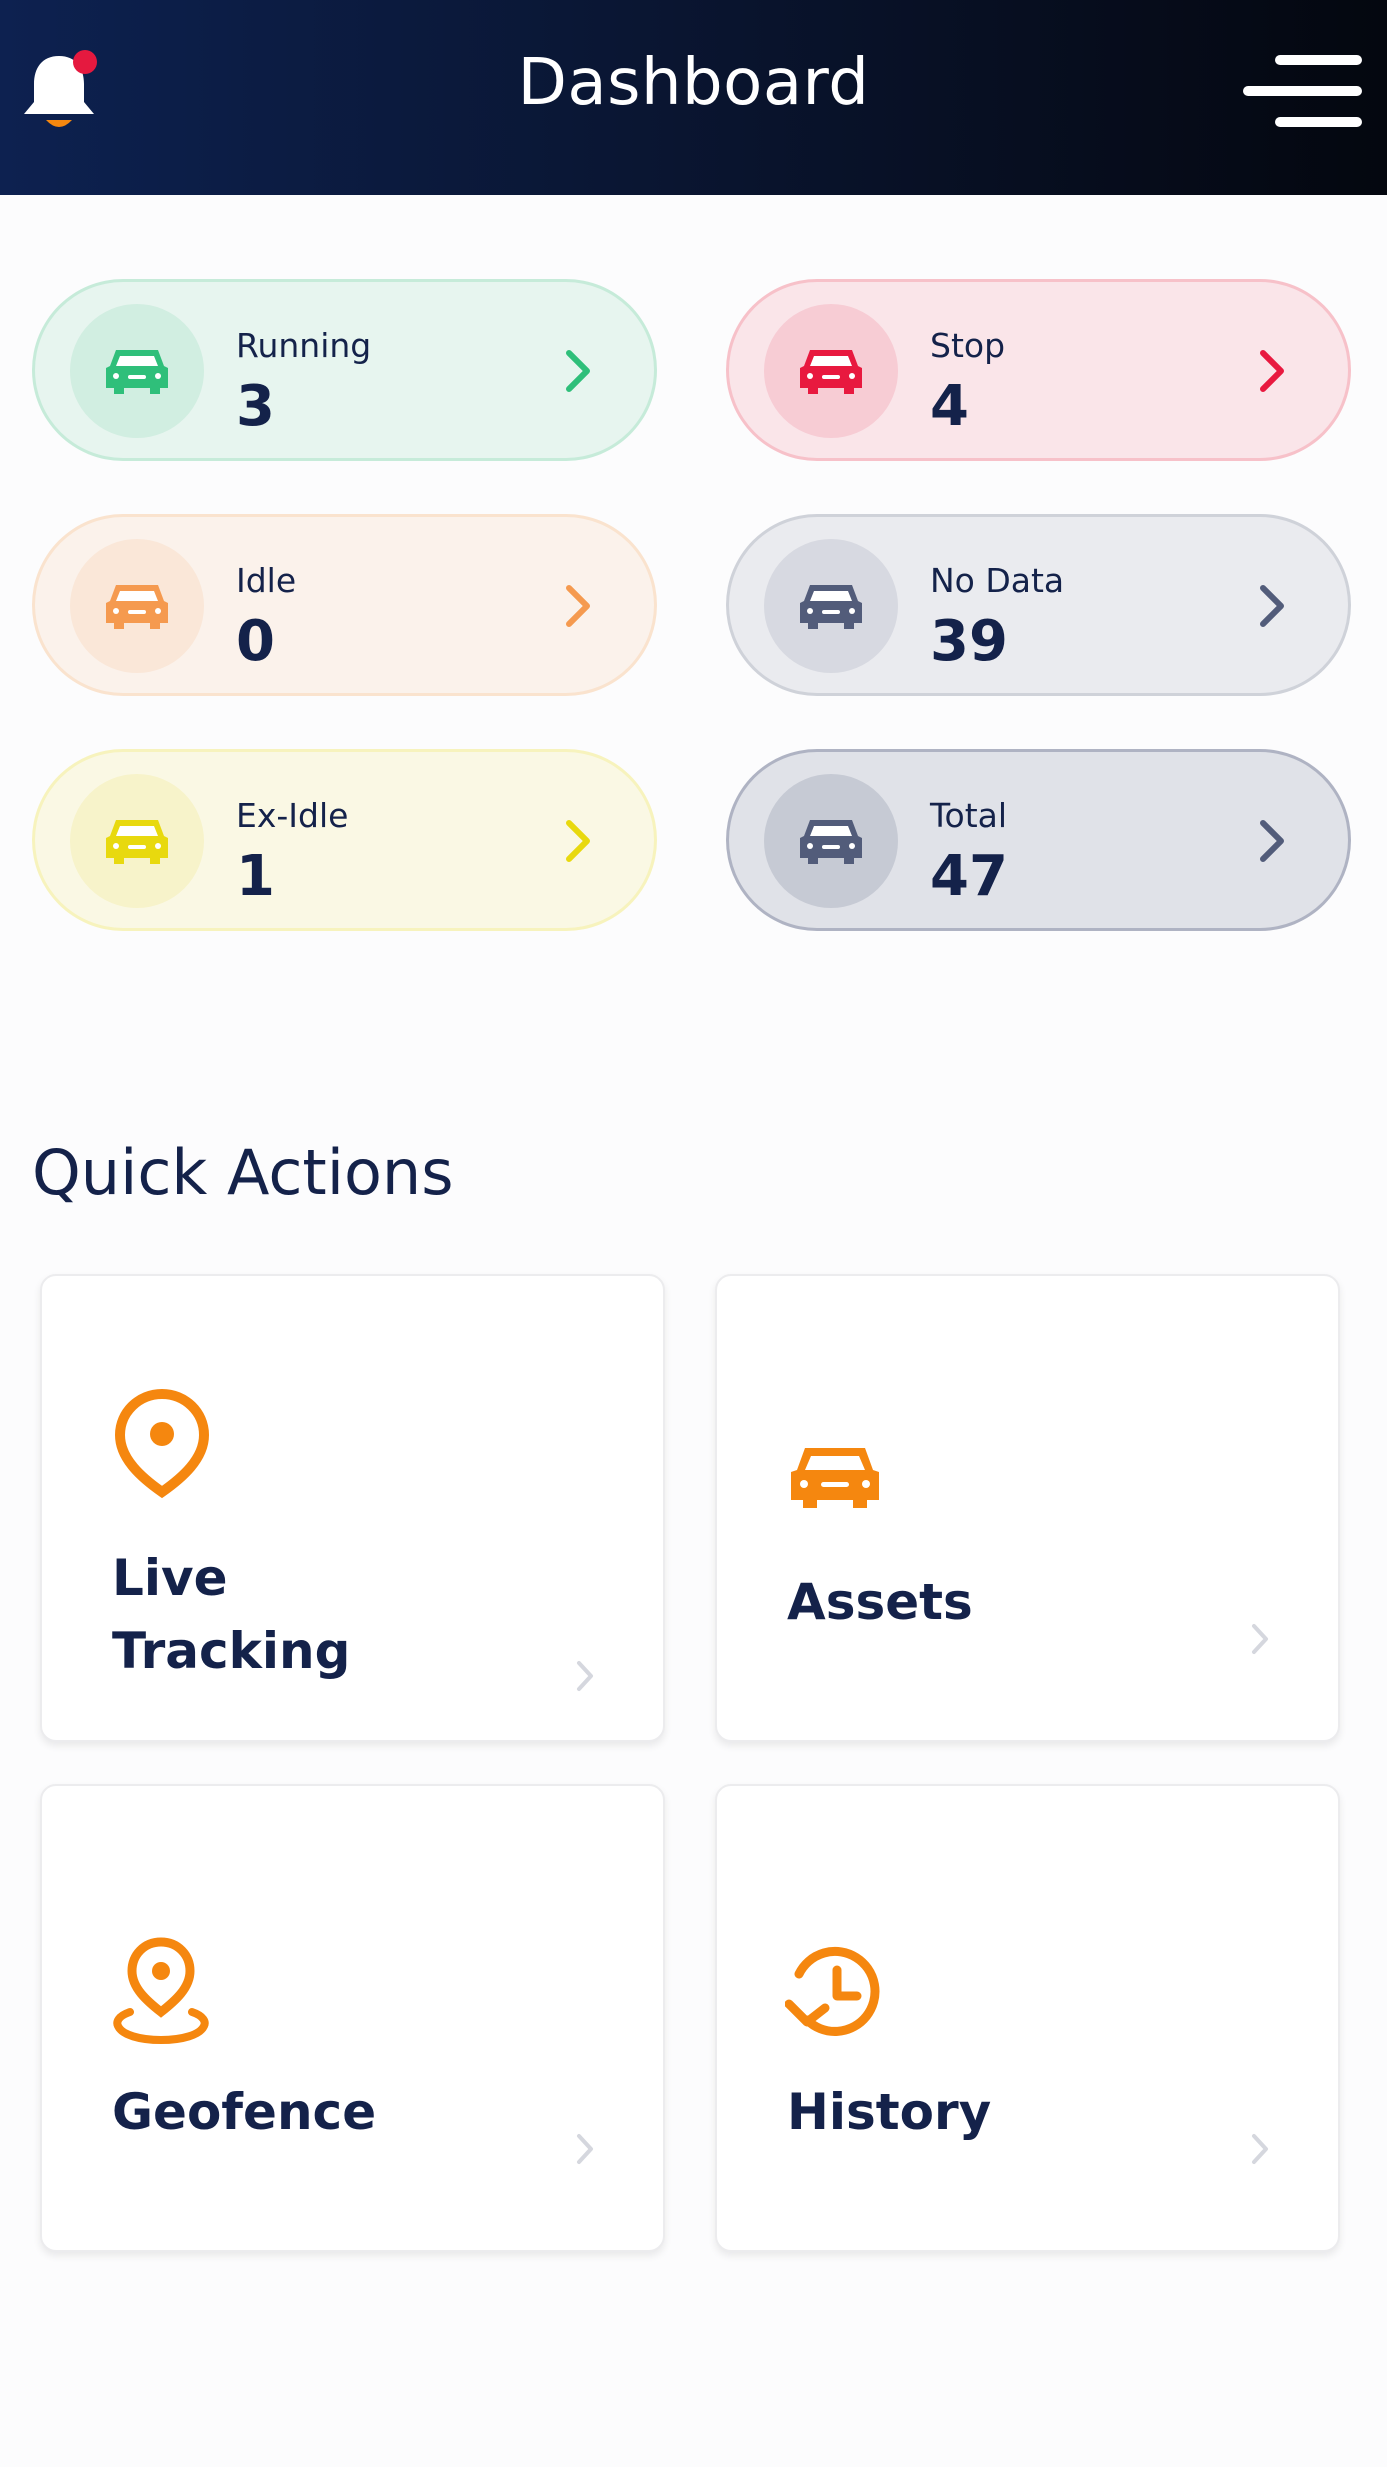  Describe the element at coordinates (969, 641) in the screenshot. I see `status-count: 39` at that location.